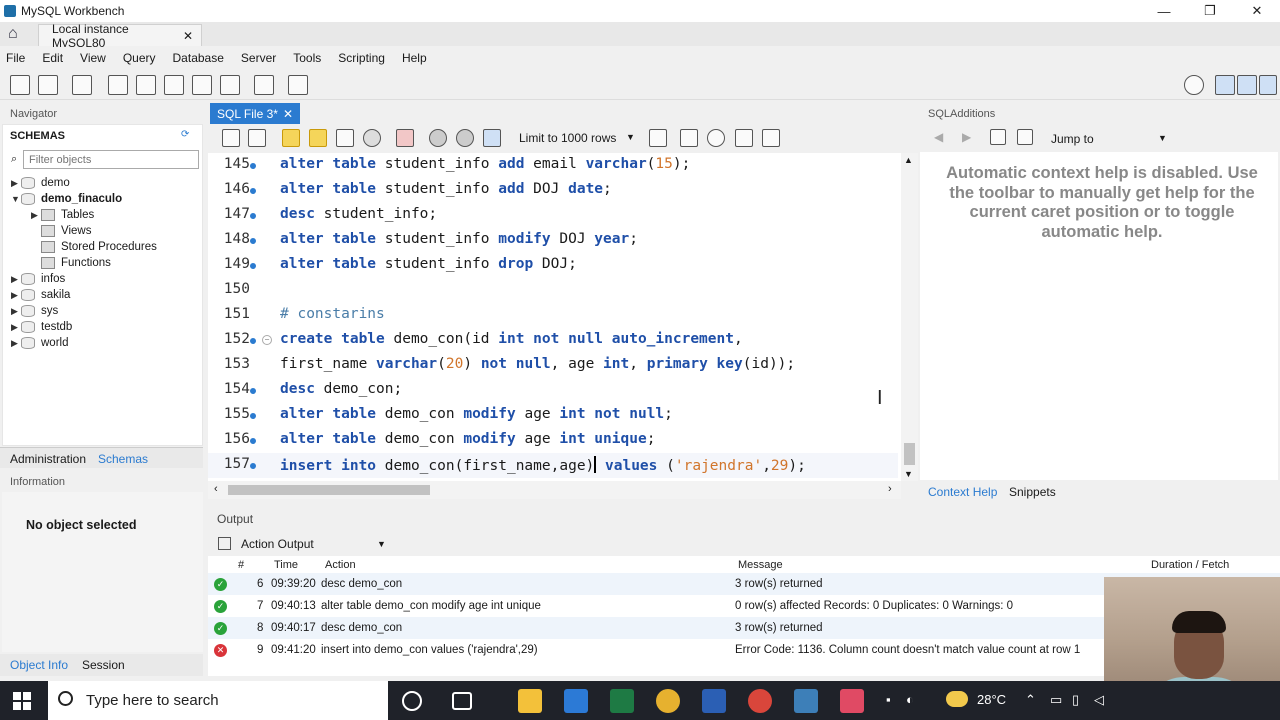 This screenshot has height=720, width=1280. I want to click on beautify-icon, so click(689, 138).